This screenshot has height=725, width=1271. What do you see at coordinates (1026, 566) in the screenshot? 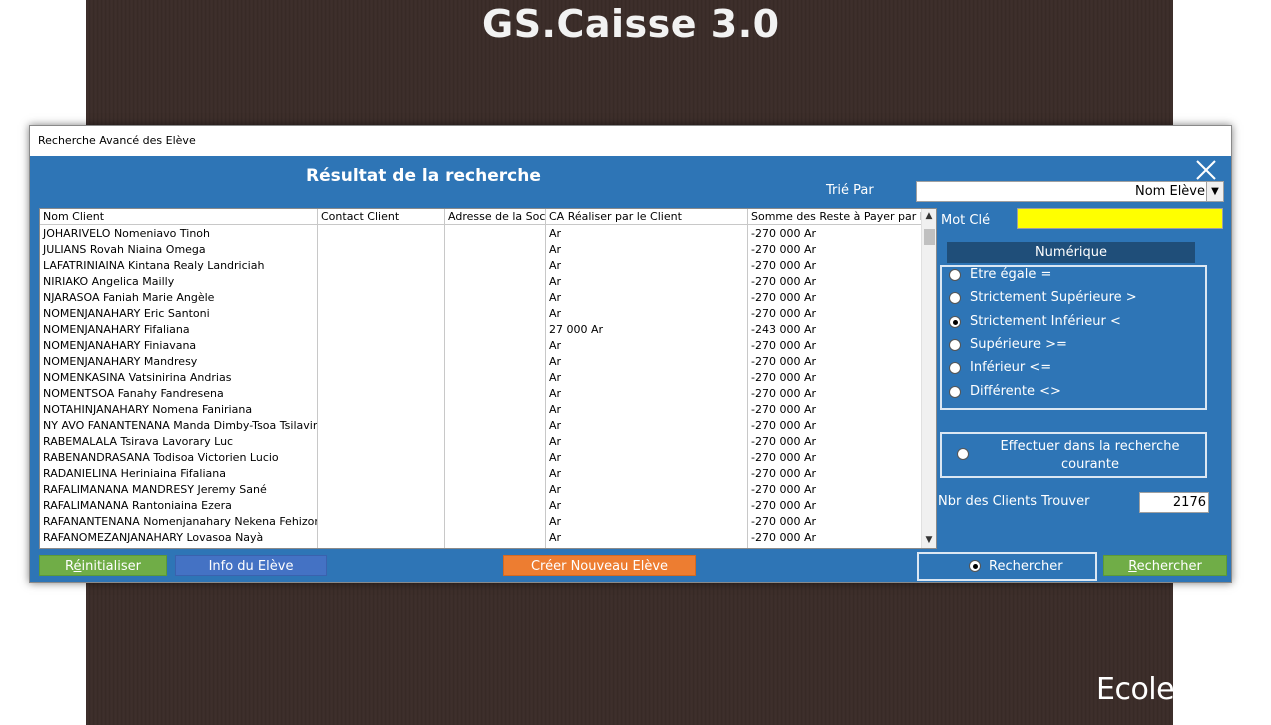
I see `search-radio-label: Rechercher` at bounding box center [1026, 566].